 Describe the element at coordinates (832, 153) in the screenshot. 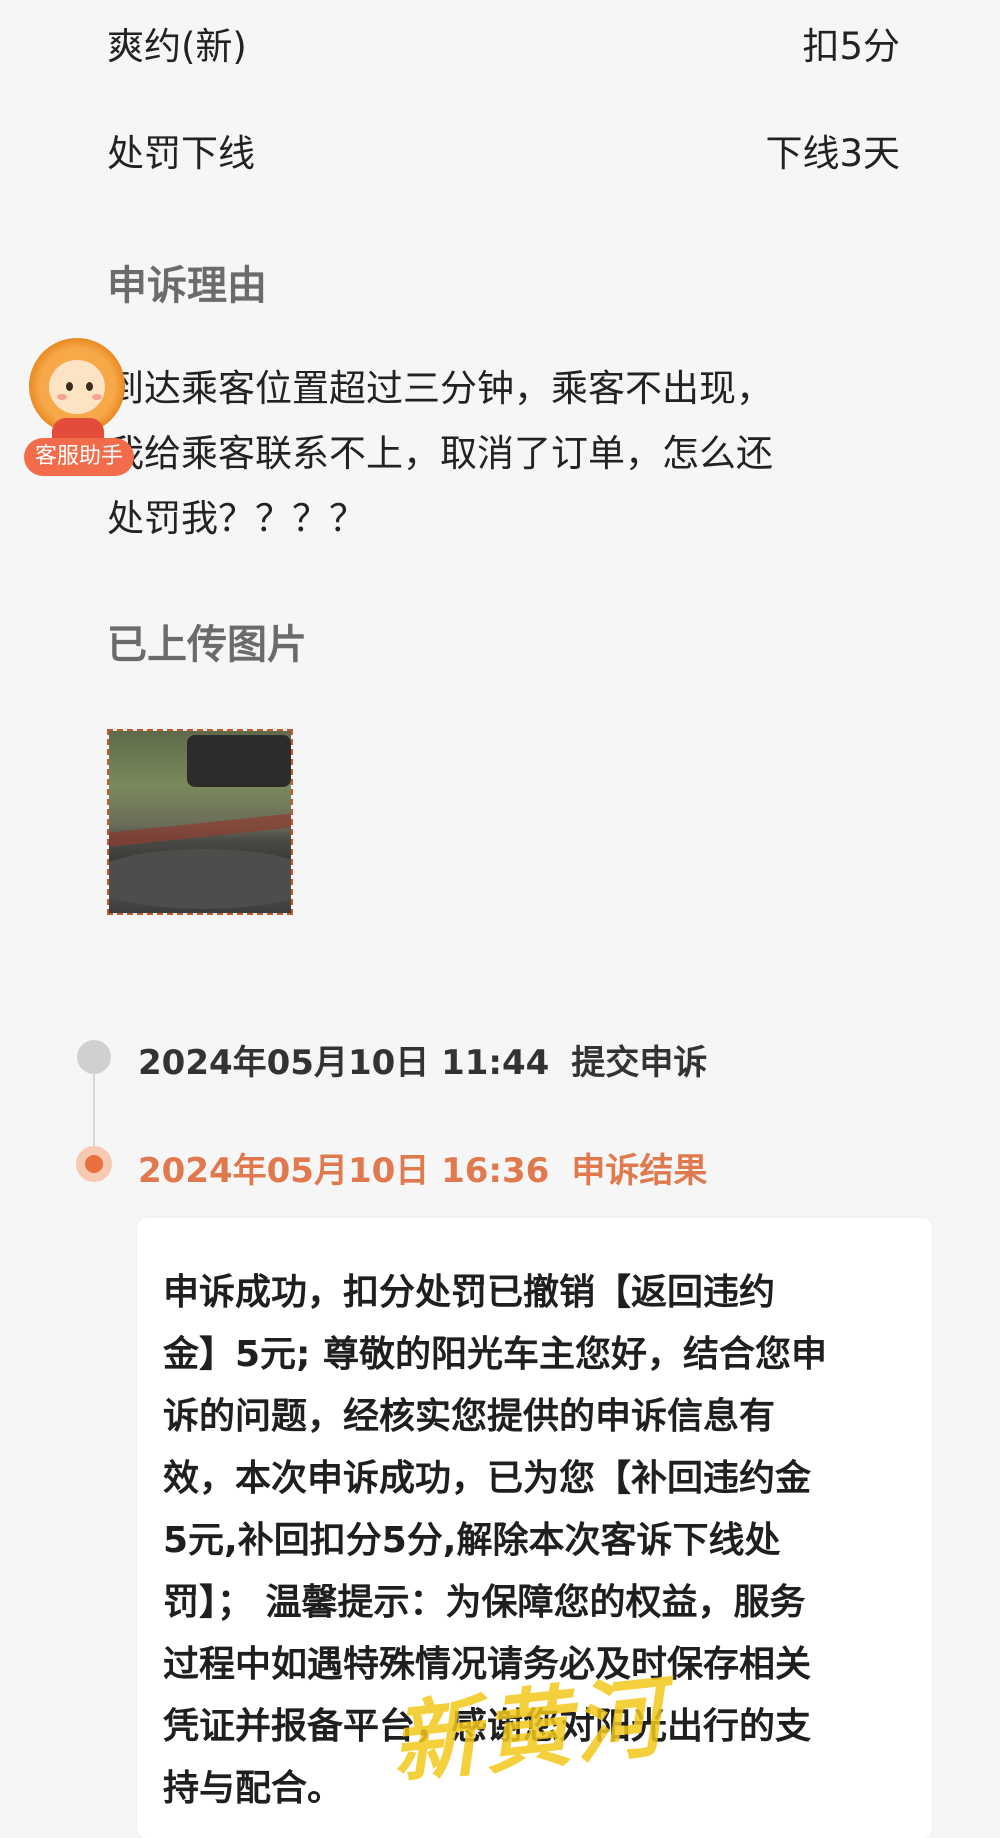

I see `penalty-value: 下线3天` at that location.